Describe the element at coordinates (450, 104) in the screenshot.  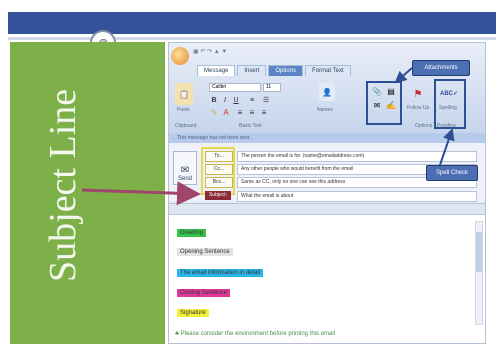
I see `spell-check-highlight` at that location.